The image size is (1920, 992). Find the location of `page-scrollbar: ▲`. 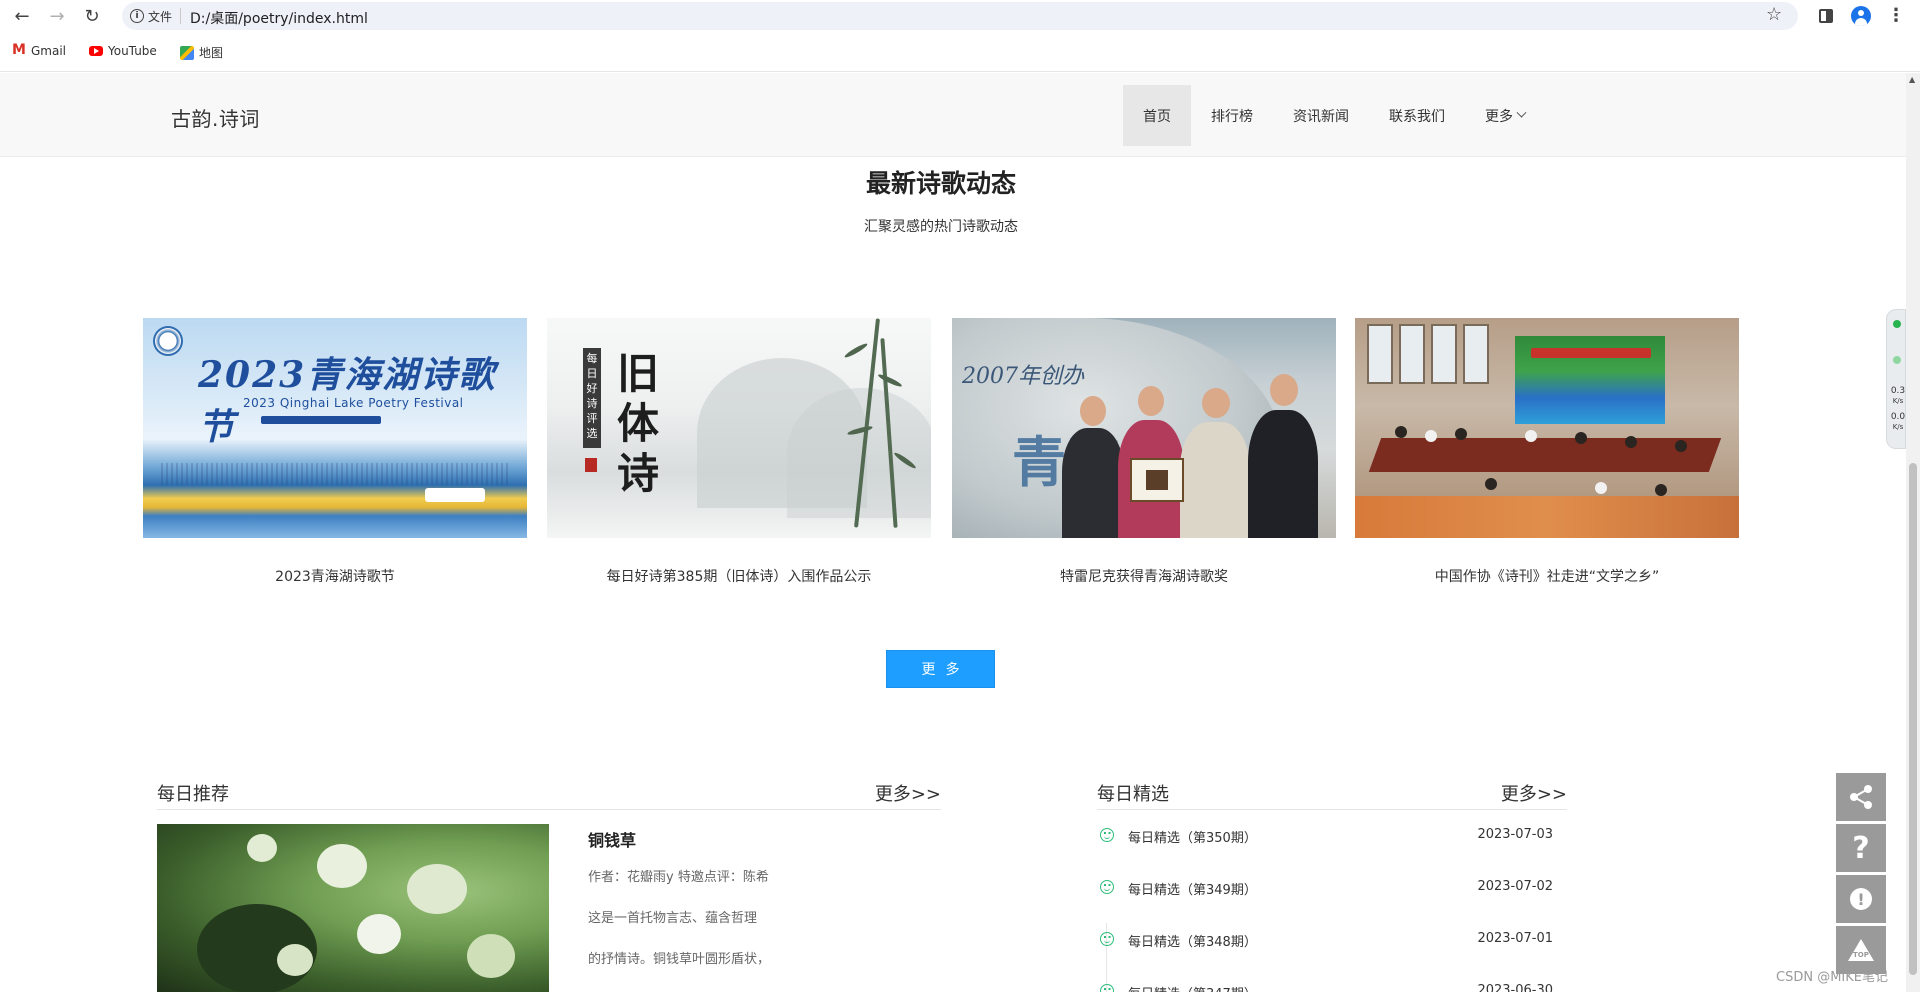

page-scrollbar: ▲ is located at coordinates (1913, 532).